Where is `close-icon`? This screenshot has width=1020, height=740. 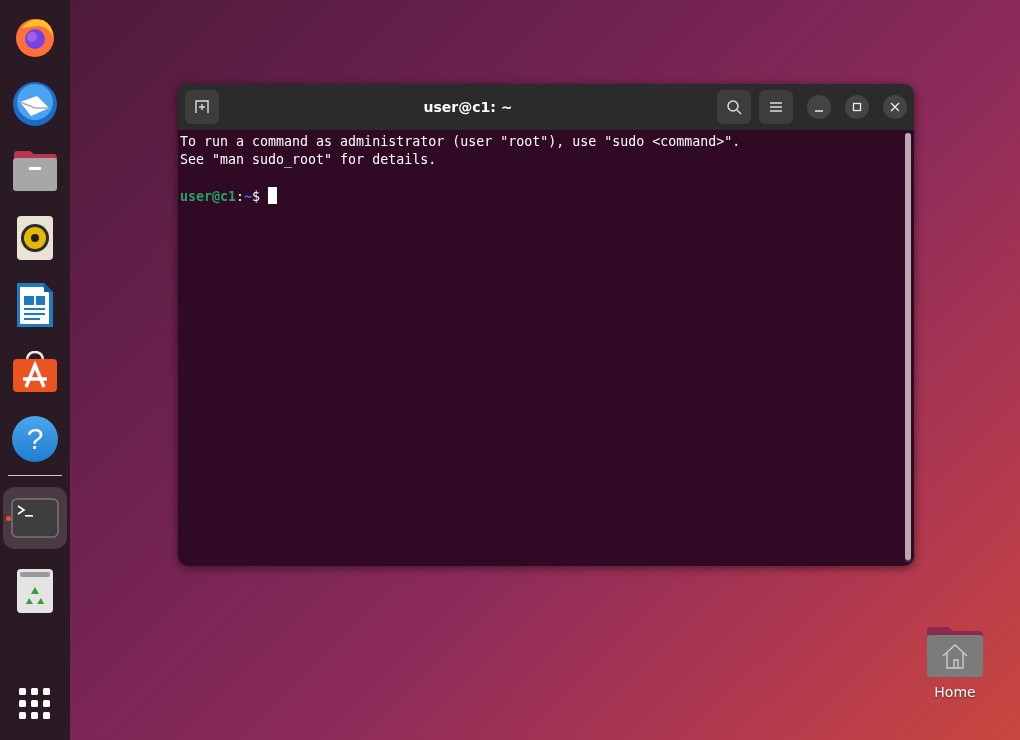 close-icon is located at coordinates (895, 107).